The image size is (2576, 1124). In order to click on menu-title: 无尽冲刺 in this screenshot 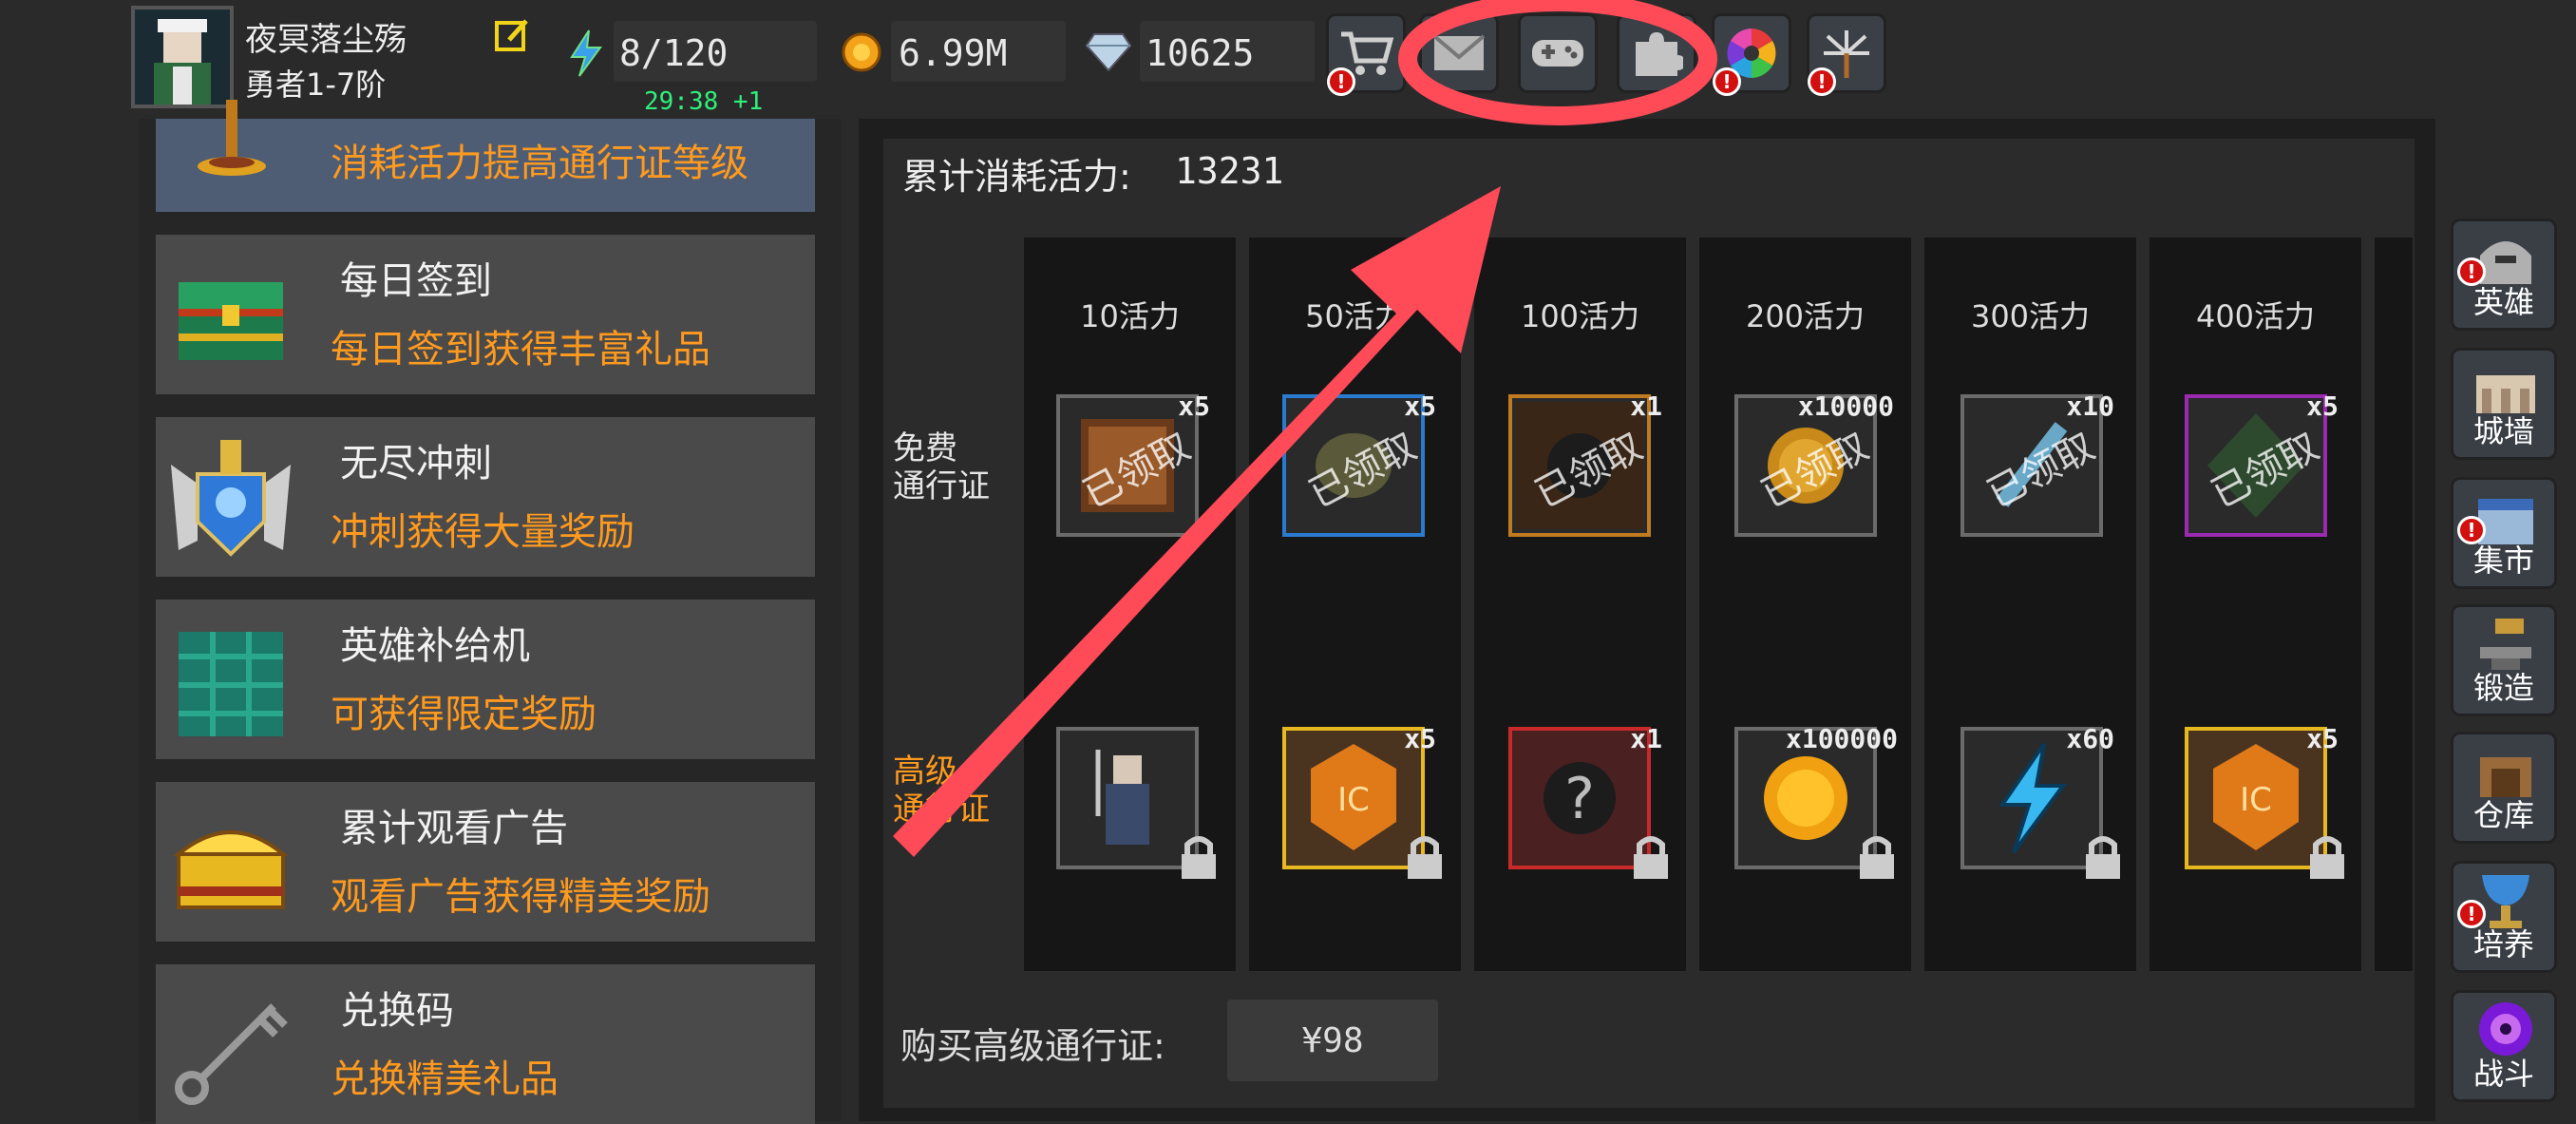, I will do `click(416, 464)`.